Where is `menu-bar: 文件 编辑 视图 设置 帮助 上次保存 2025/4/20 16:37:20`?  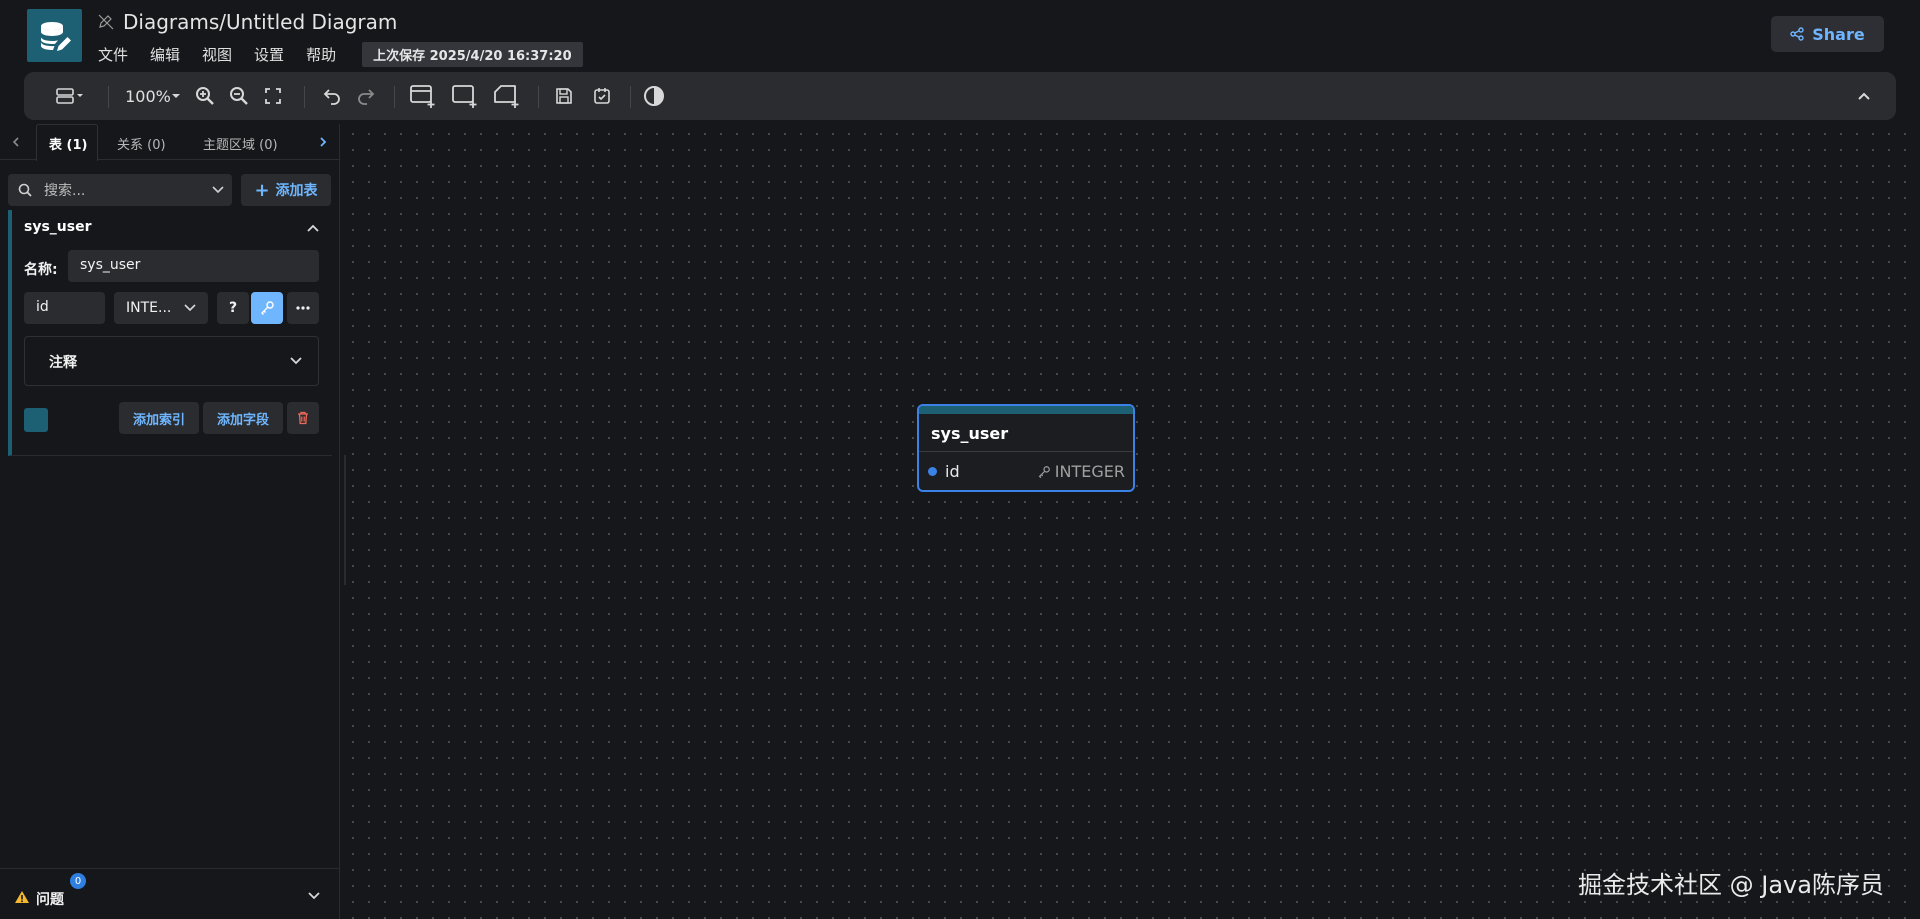
menu-bar: 文件 编辑 视图 设置 帮助 上次保存 2025/4/20 16:37:20 is located at coordinates (340, 54).